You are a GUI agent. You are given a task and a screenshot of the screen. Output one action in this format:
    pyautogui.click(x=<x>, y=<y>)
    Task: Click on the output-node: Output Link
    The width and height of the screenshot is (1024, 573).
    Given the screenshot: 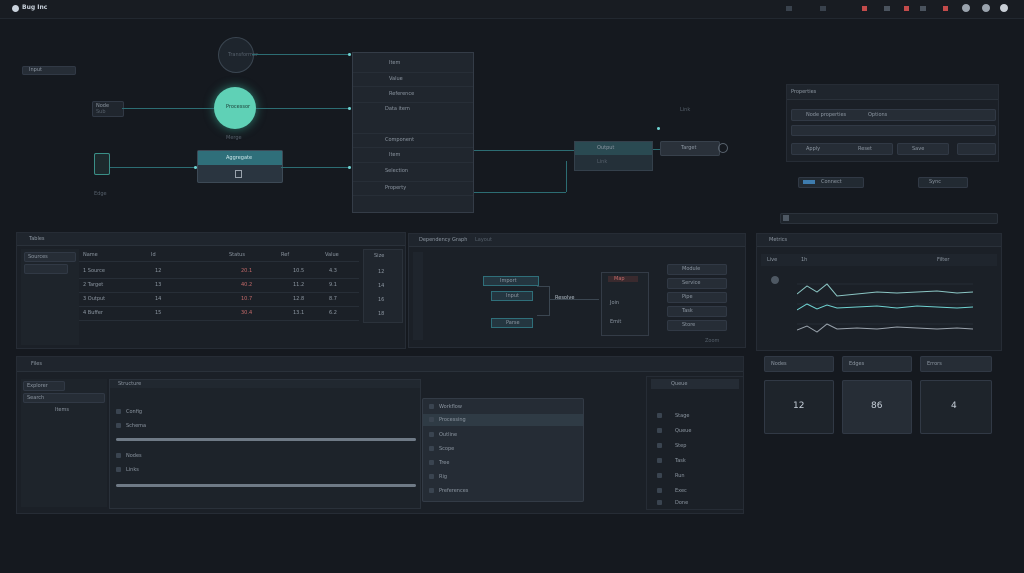 What is the action you would take?
    pyautogui.click(x=613, y=156)
    